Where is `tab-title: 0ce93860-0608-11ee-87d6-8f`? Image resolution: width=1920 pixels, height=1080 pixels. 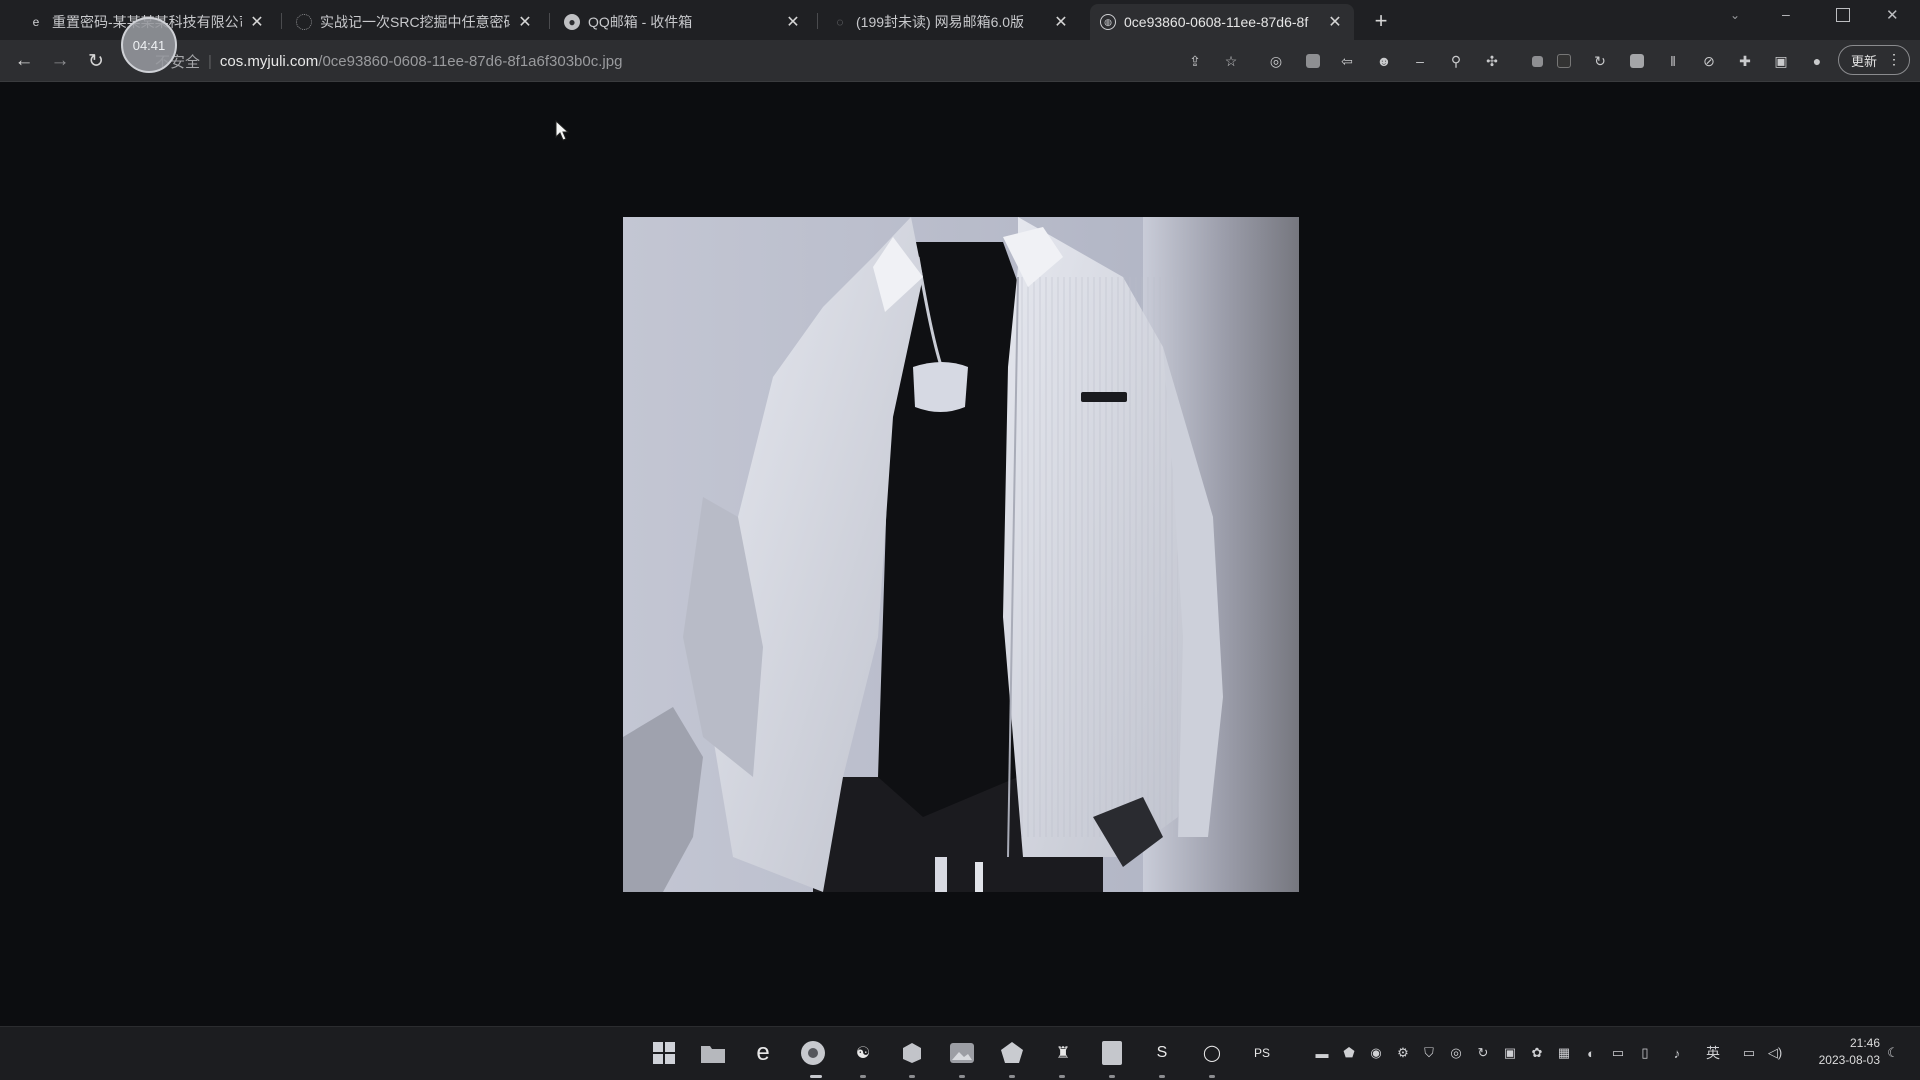 tab-title: 0ce93860-0608-11ee-87d6-8f is located at coordinates (1216, 22).